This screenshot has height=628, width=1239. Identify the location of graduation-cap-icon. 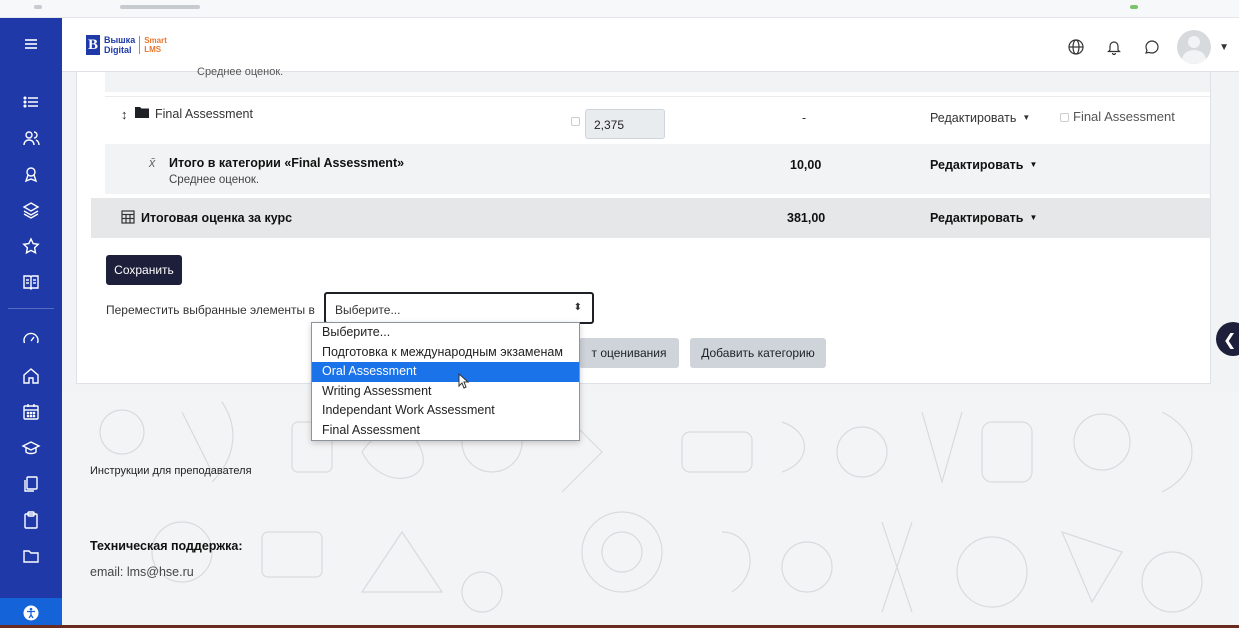
(31, 448).